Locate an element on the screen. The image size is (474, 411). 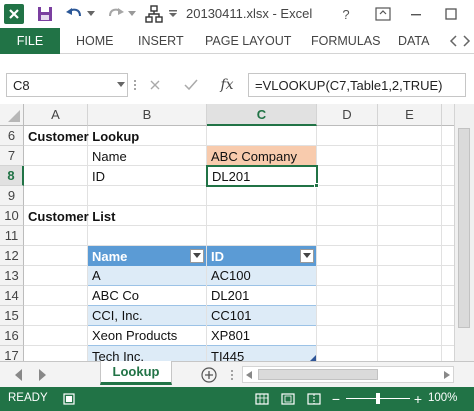
sheet-tab-lookup: Lookup is located at coordinates (136, 373).